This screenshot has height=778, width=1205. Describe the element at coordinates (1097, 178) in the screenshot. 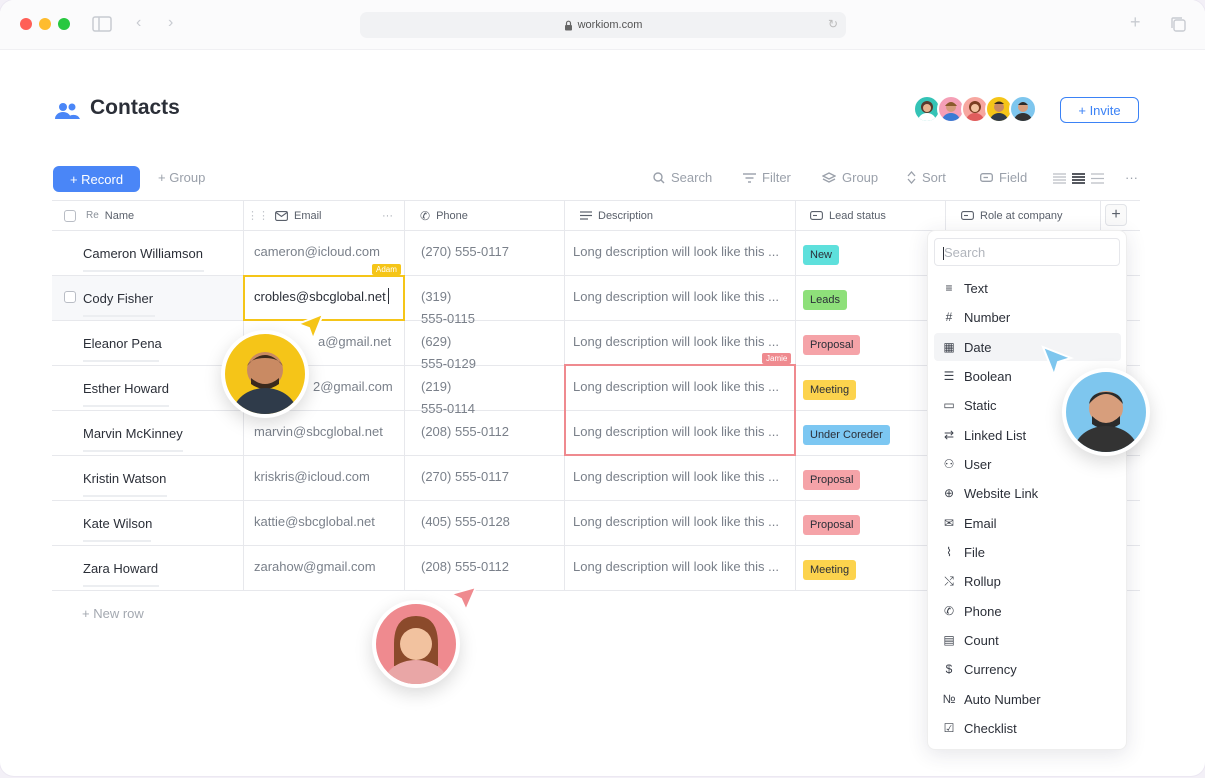

I see `density-tall-icon` at that location.